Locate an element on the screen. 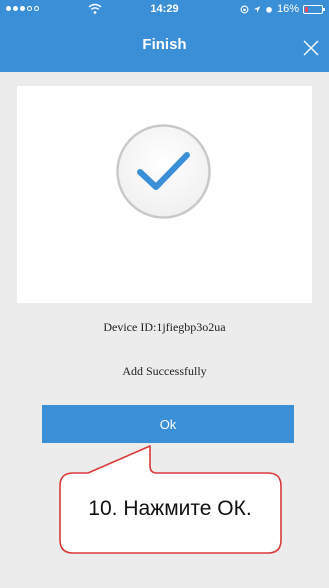 The height and width of the screenshot is (588, 329). annotation-text: 10. Нажмите ОК. is located at coordinates (170, 508).